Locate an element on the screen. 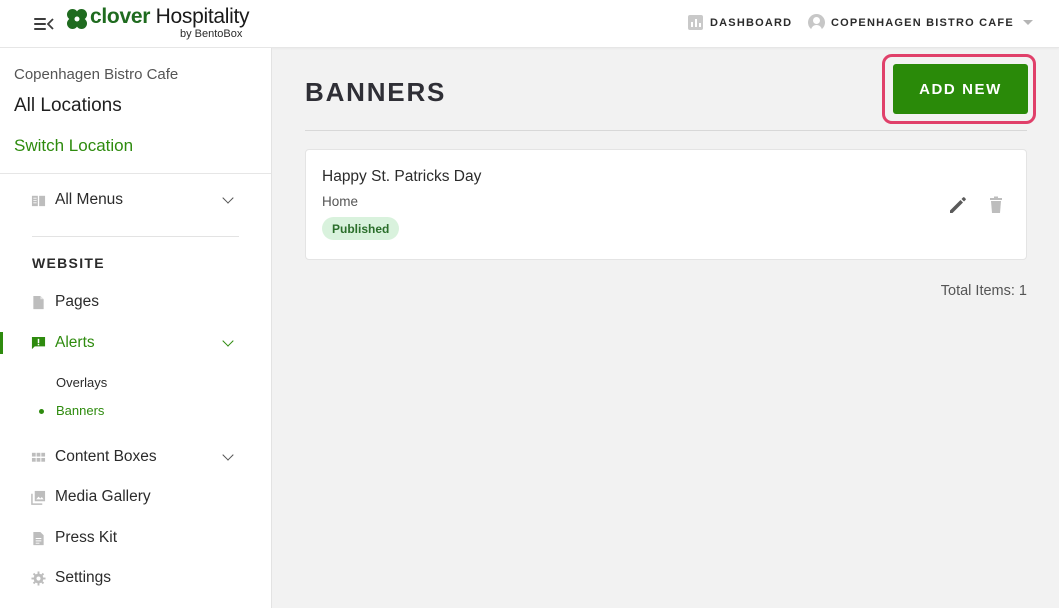 Image resolution: width=1059 pixels, height=608 pixels. sidebar-item-press-kit: Press Kit is located at coordinates (135, 538).